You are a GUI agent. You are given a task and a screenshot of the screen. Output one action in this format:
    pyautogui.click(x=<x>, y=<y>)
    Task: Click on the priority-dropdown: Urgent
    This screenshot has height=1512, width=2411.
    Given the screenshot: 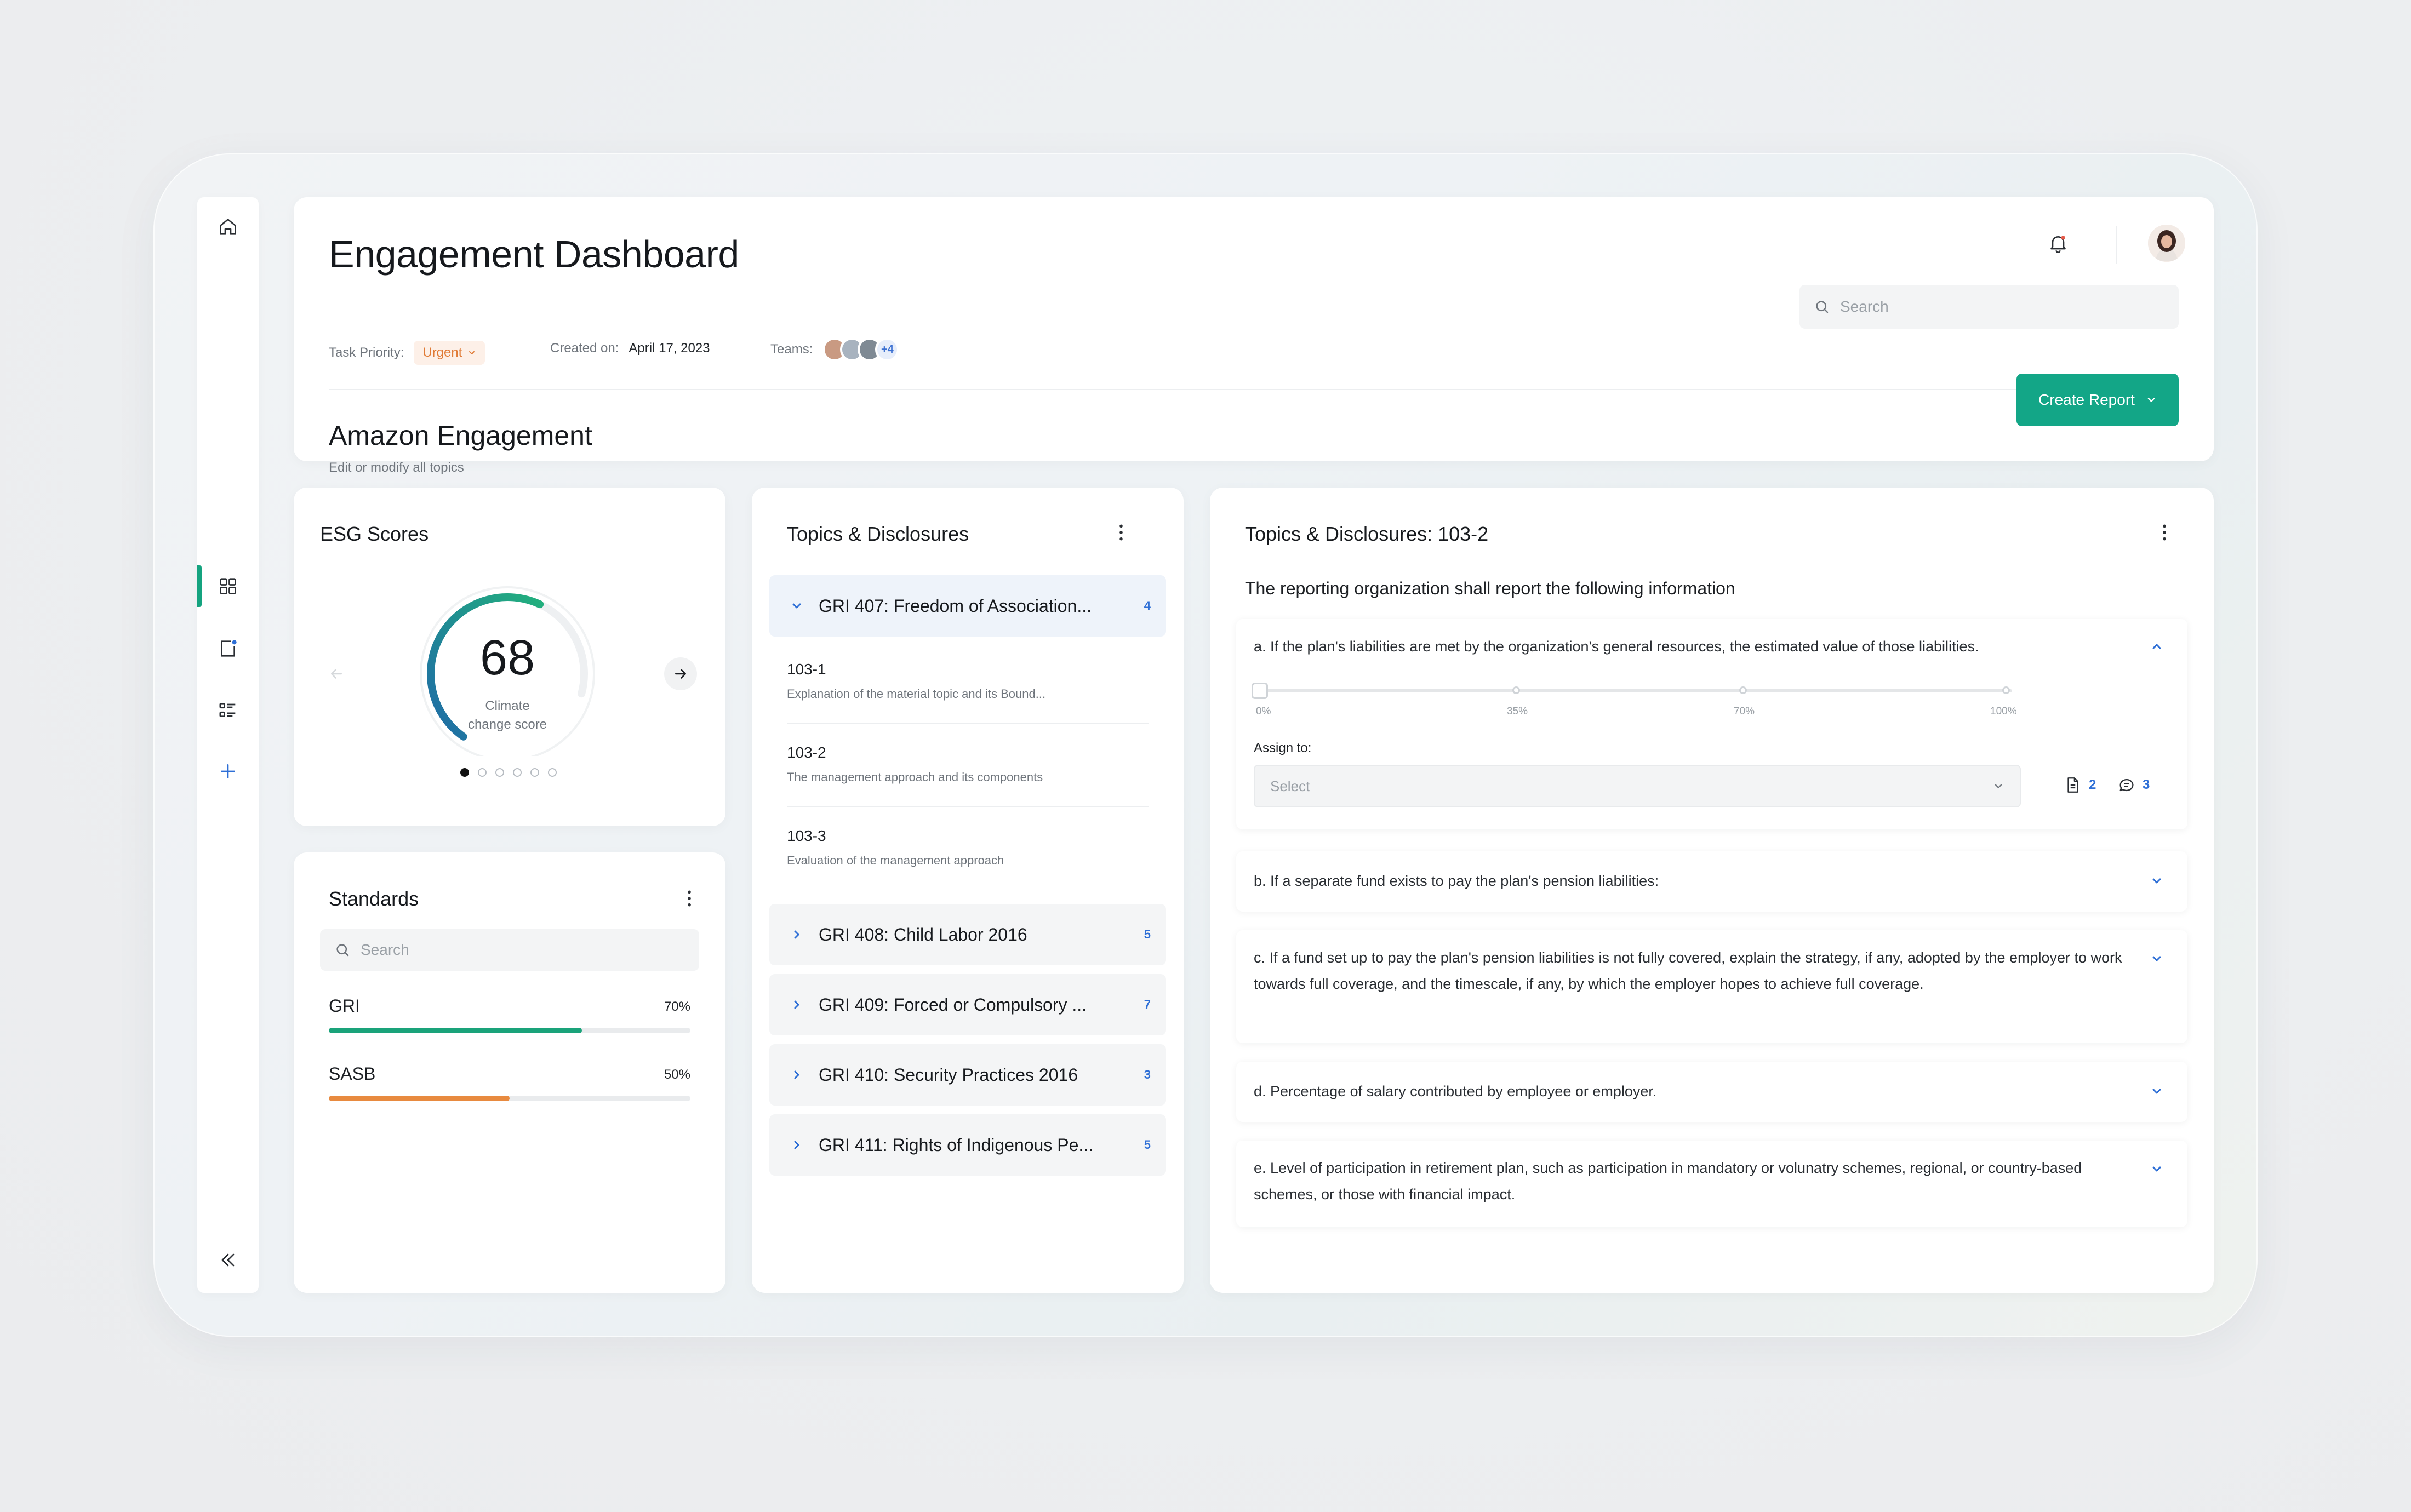 What is the action you would take?
    pyautogui.click(x=450, y=353)
    